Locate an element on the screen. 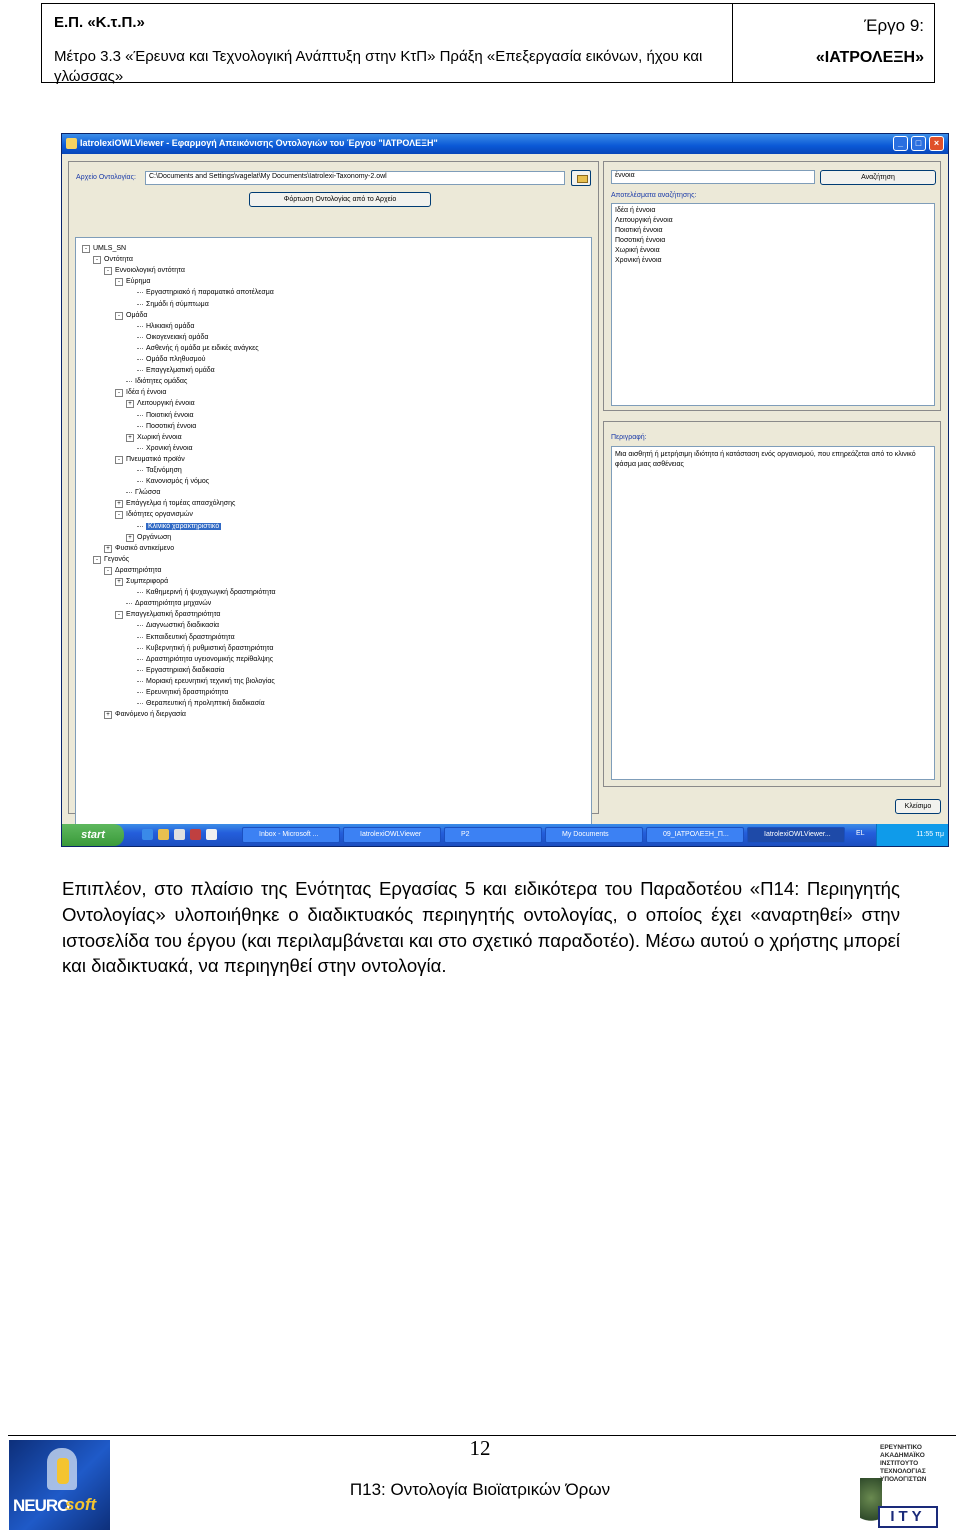 The height and width of the screenshot is (1537, 960). tree-node: Ηλικιακή ομάδα is located at coordinates (165, 327).